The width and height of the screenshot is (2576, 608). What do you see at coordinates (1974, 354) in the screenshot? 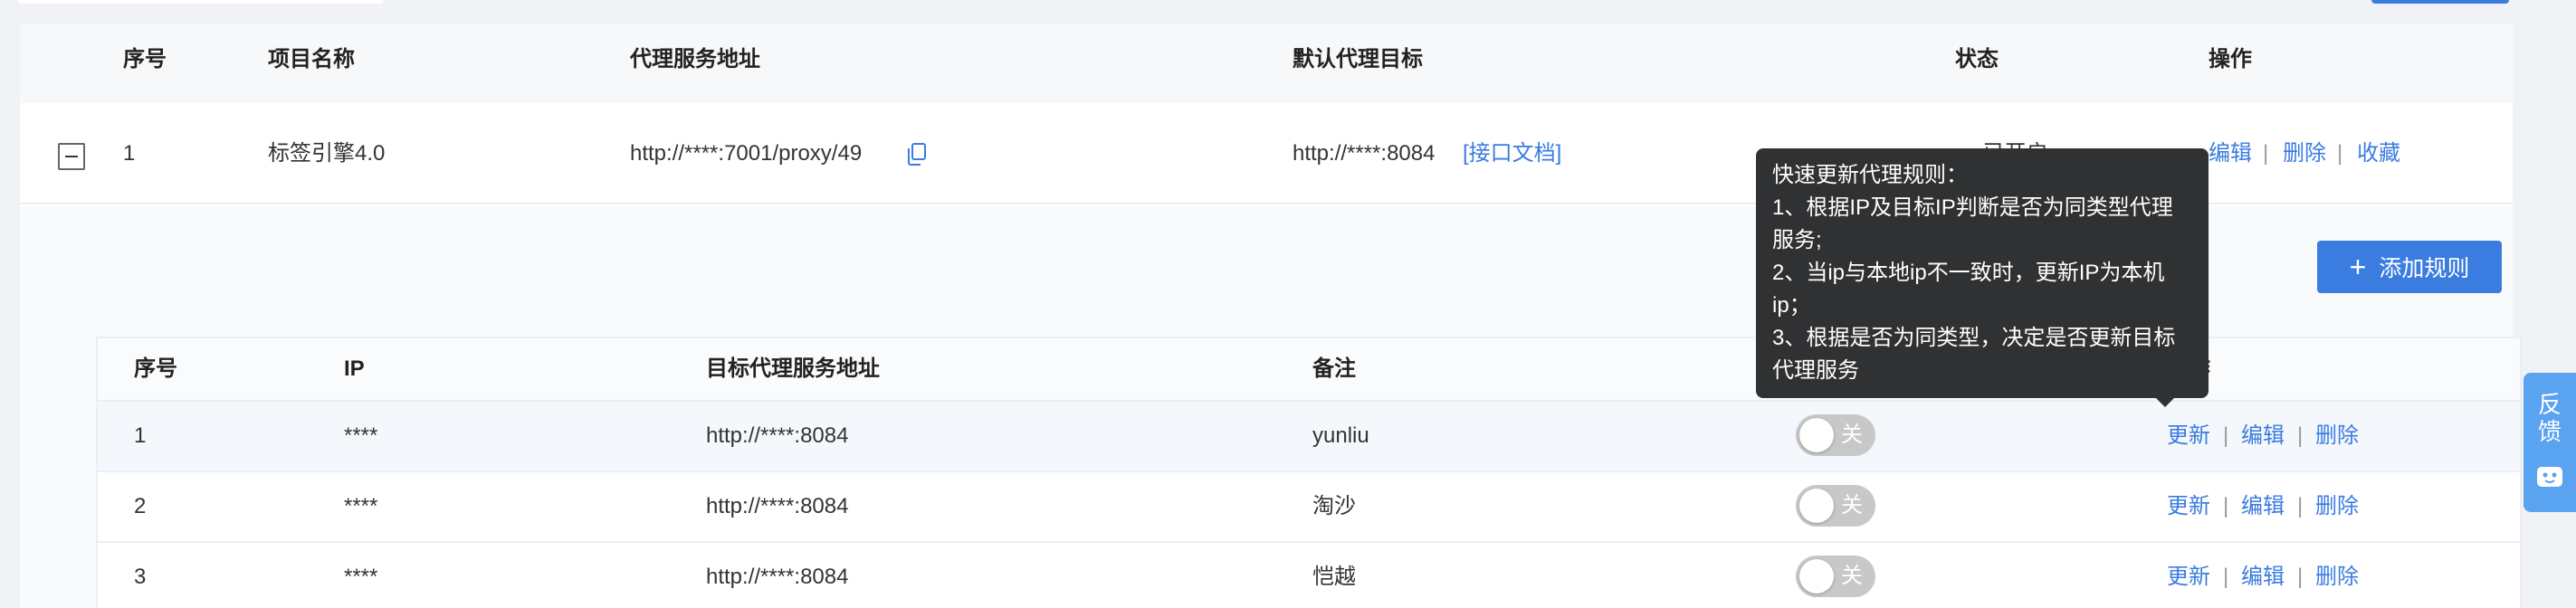
I see `tooltip-line: 3、根据是否为同类型，决定是否更新目标代理服务` at bounding box center [1974, 354].